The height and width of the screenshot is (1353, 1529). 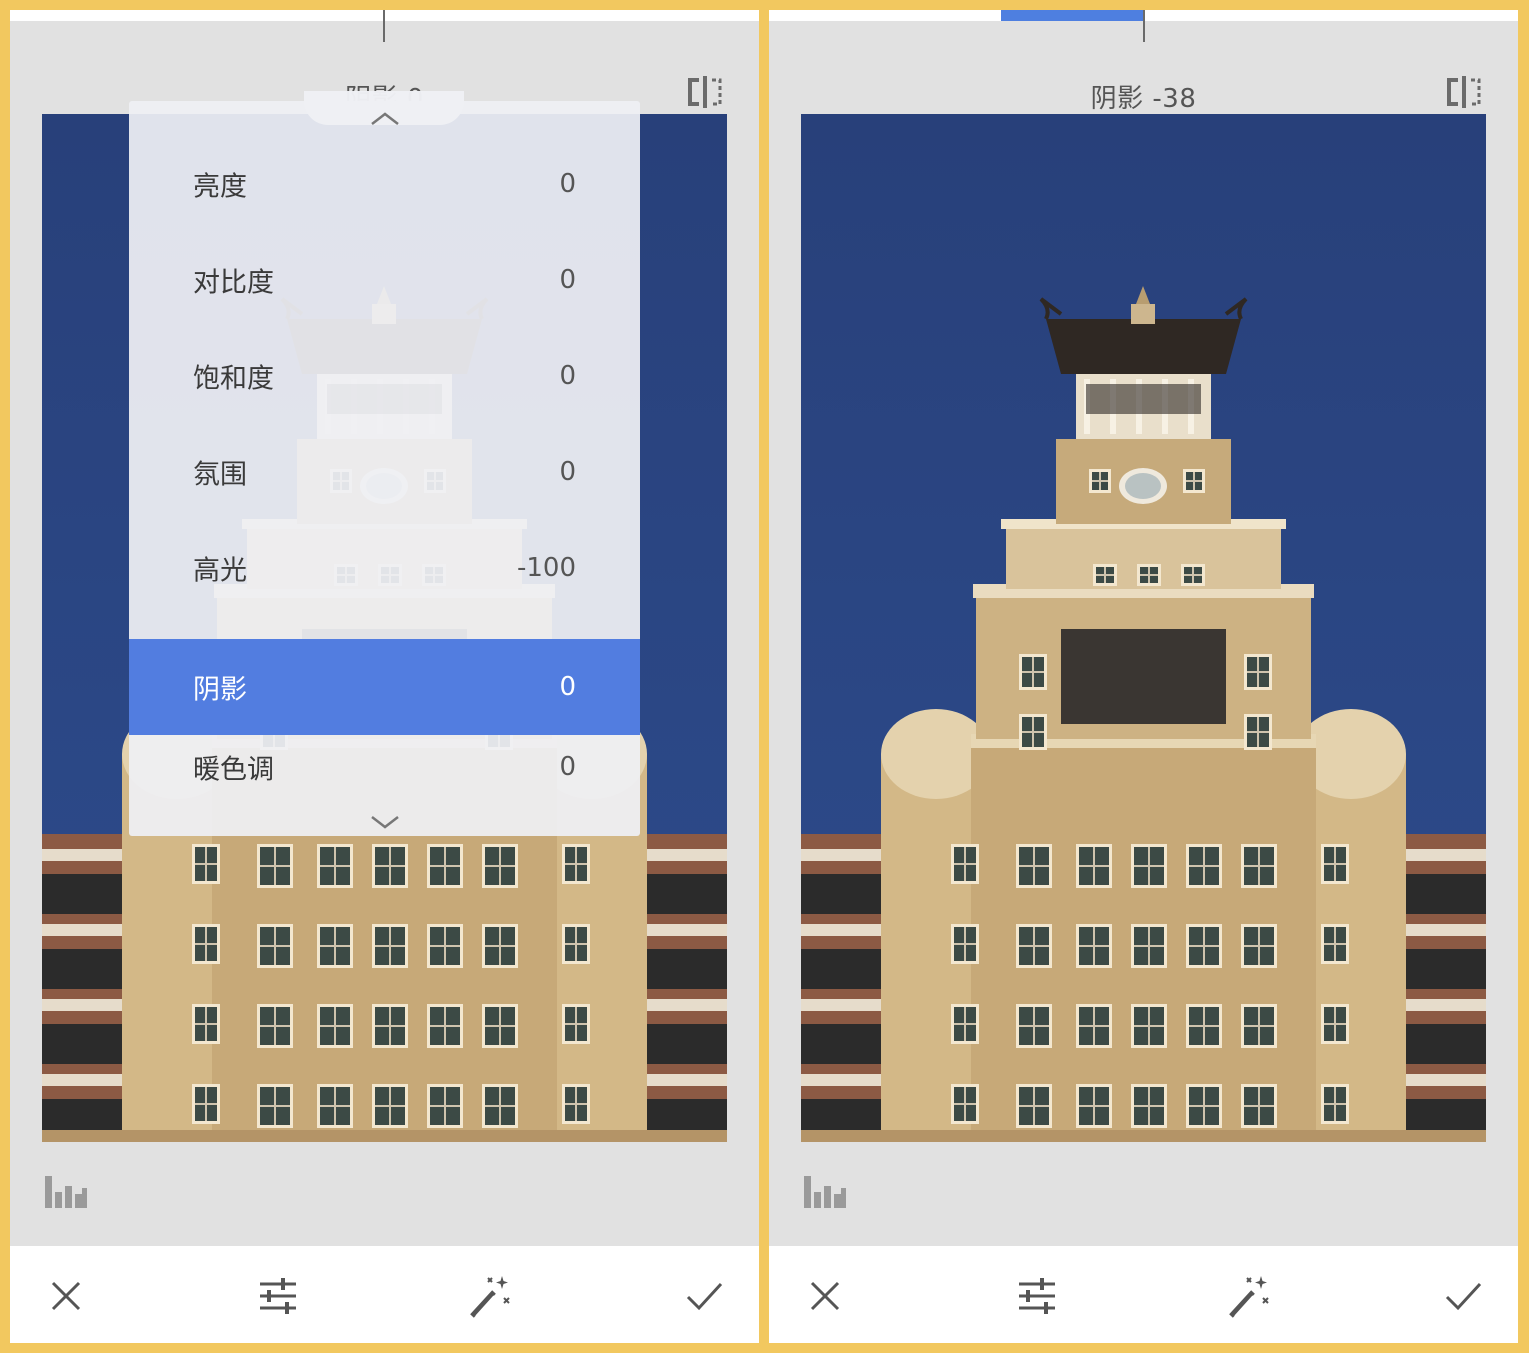 I want to click on menu-item-label: 暖色调, so click(x=233, y=770).